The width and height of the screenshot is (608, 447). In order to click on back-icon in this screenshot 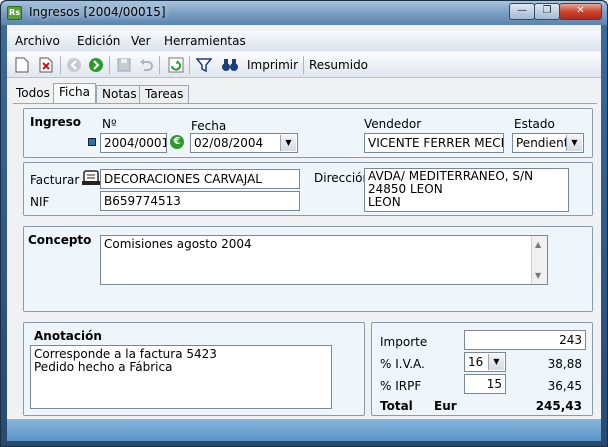, I will do `click(74, 65)`.